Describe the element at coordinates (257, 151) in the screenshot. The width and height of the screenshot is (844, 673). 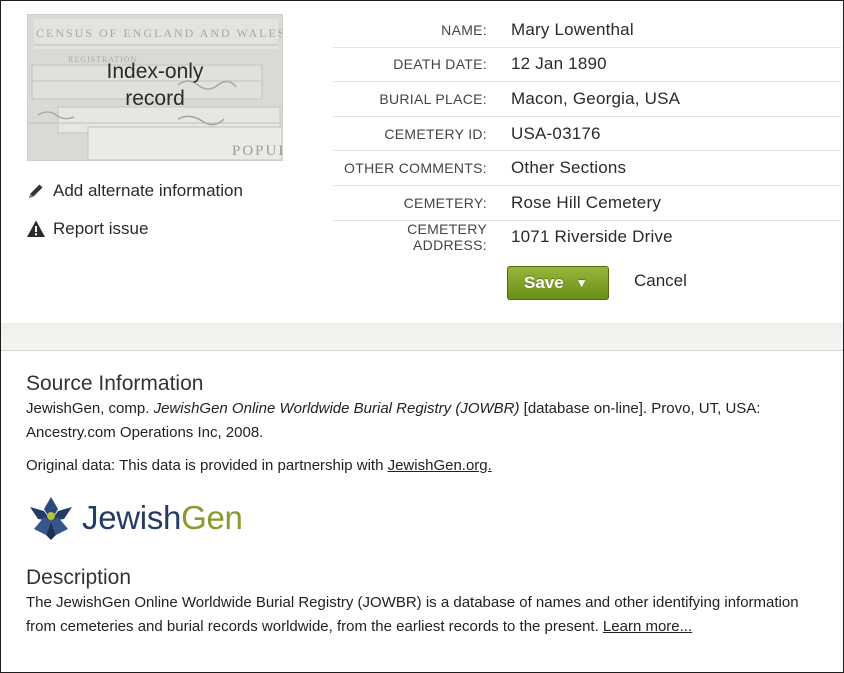
I see `thumb-bg-bottom: POPUL` at that location.